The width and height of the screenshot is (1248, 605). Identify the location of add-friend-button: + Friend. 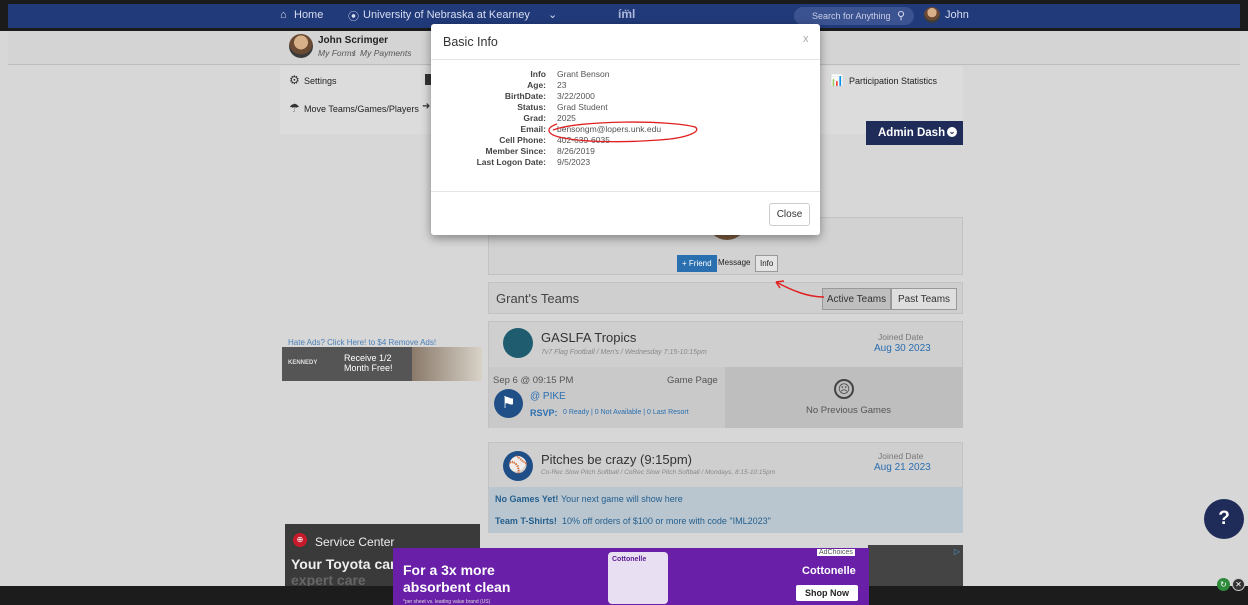
(697, 263).